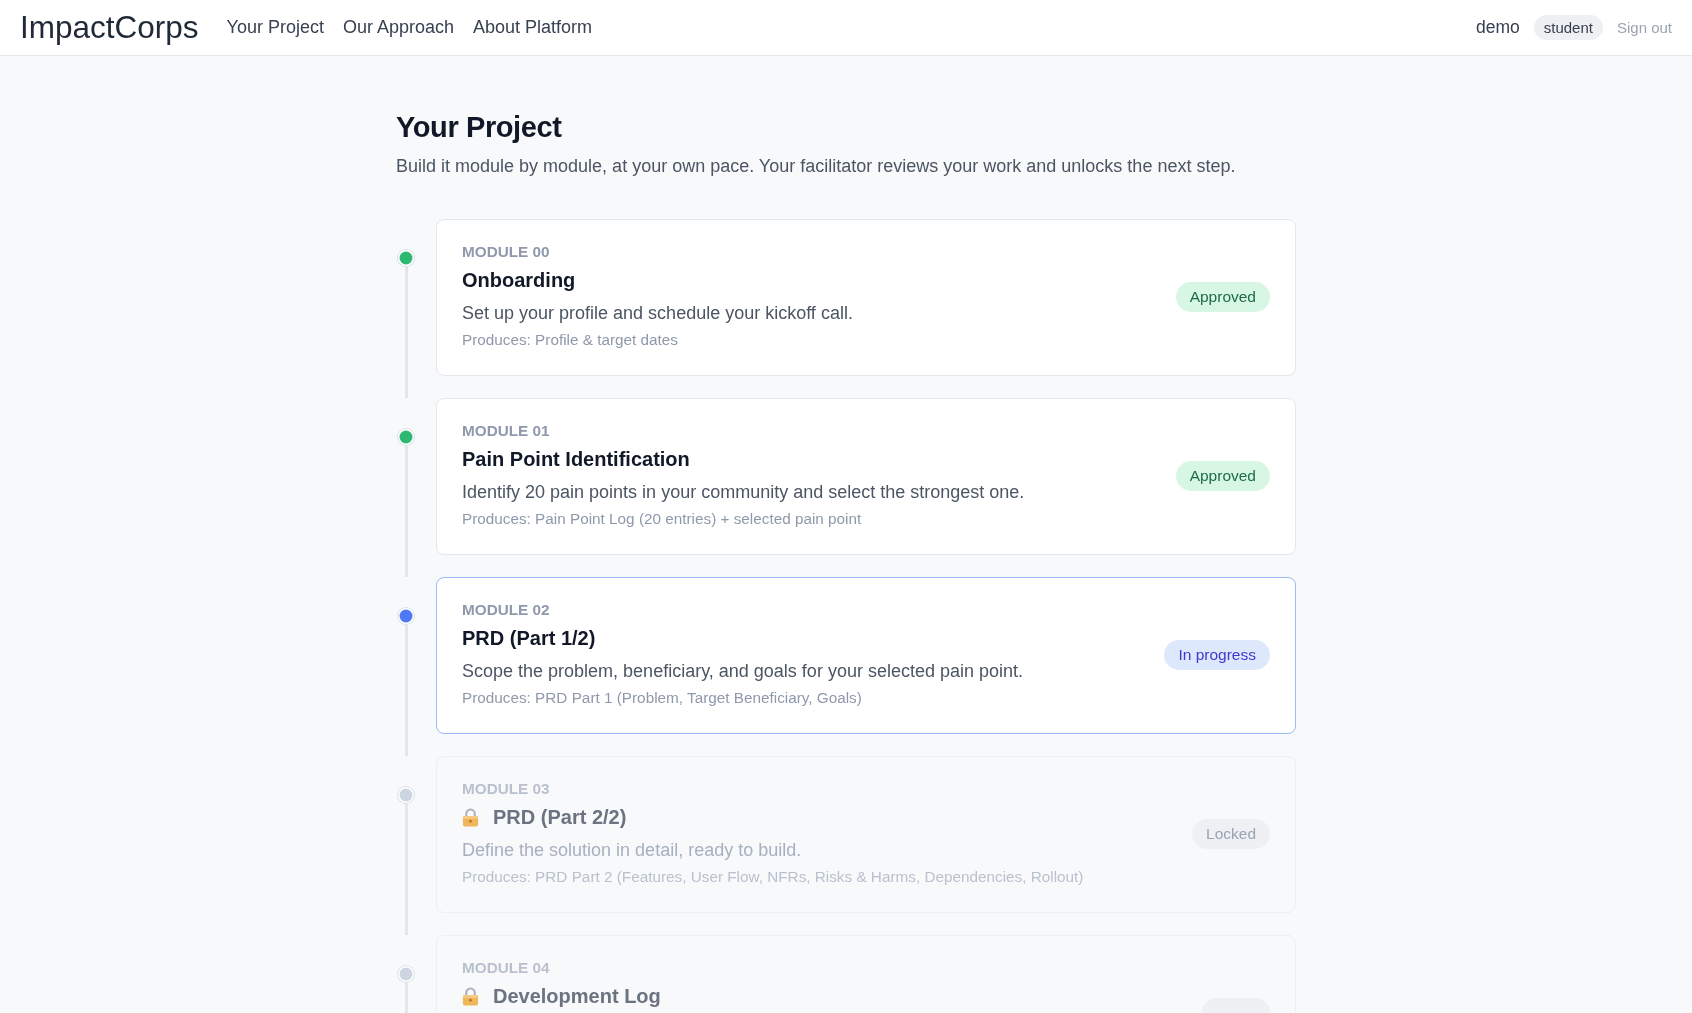 The height and width of the screenshot is (1013, 1692). I want to click on module-deliverable: Produces: PRD Part 1 (Problem, Target Beneficiary, Goals), so click(662, 698).